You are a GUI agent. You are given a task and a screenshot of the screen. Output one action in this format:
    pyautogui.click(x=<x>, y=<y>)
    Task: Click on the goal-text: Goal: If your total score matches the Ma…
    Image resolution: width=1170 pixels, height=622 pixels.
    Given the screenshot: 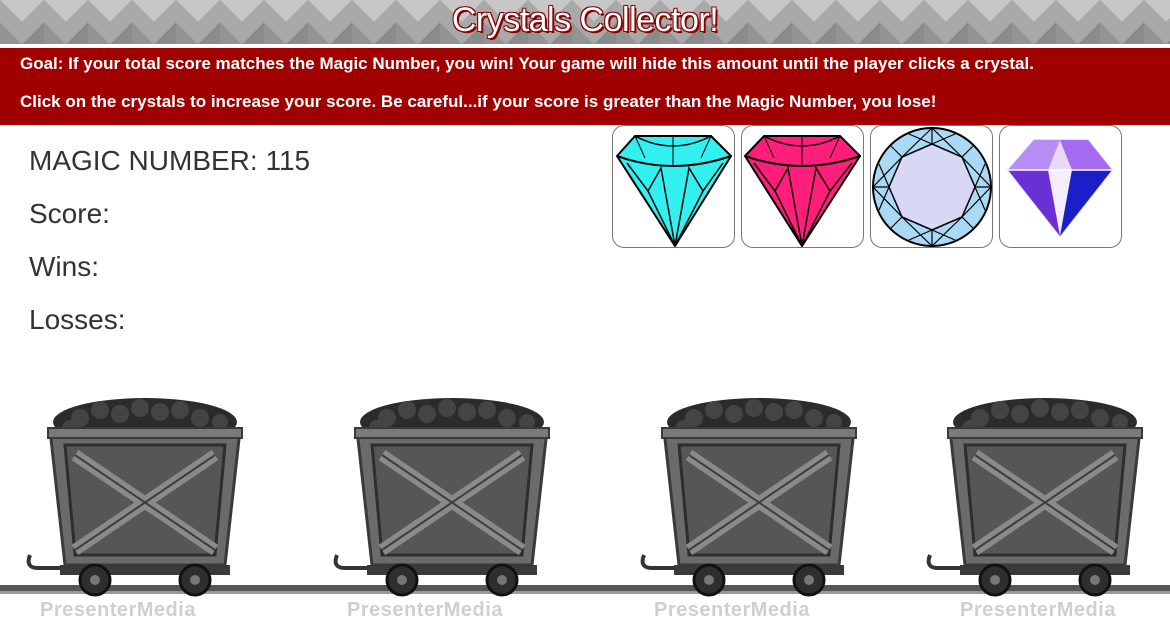 What is the action you would take?
    pyautogui.click(x=527, y=63)
    